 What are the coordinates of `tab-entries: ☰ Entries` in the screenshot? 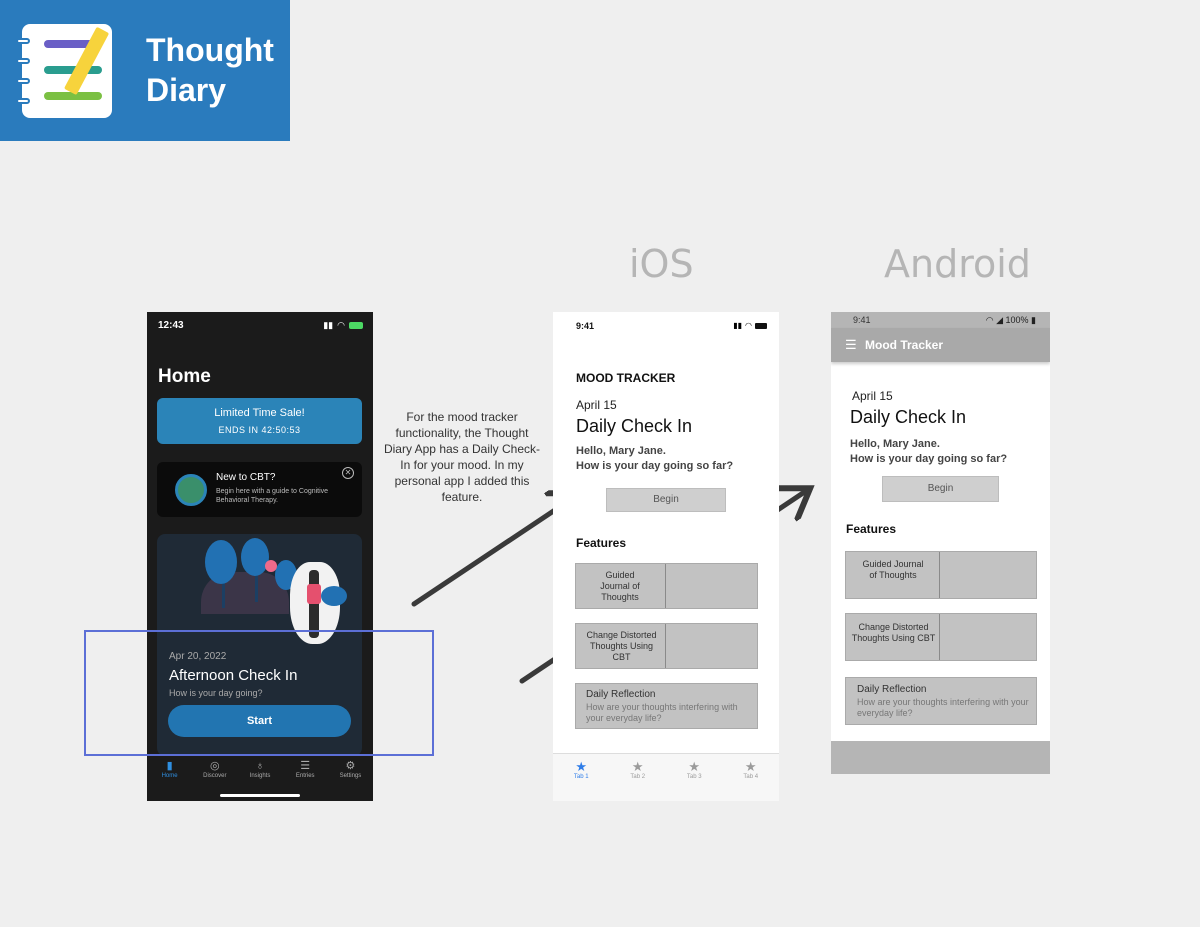 It's located at (305, 775).